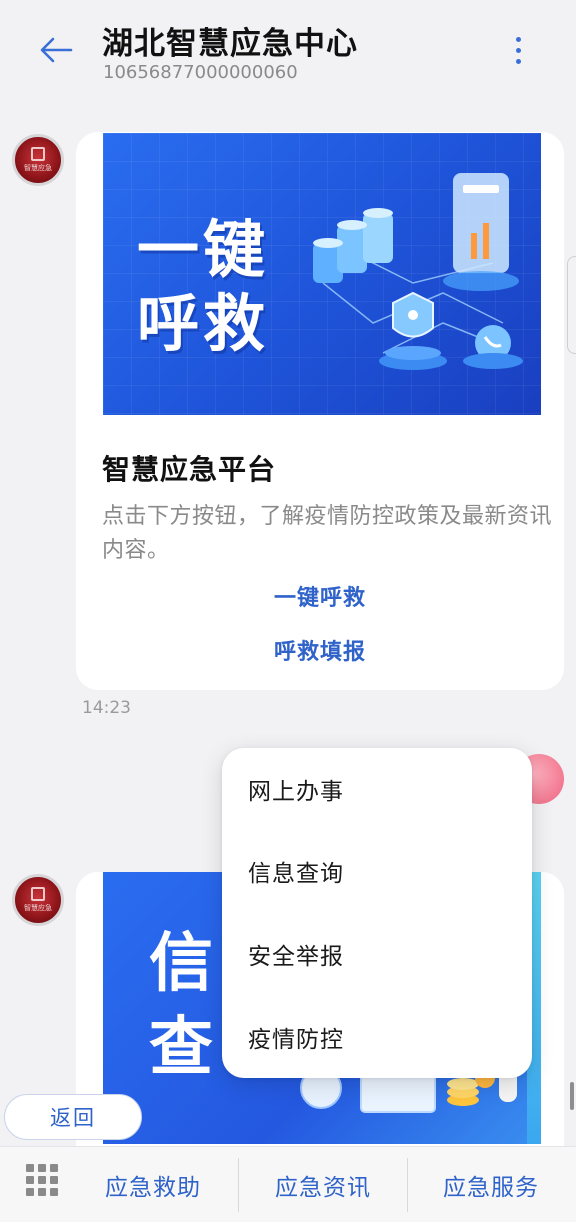 This screenshot has height=1222, width=576. I want to click on menu-item-info-query: 信息查询, so click(377, 871).